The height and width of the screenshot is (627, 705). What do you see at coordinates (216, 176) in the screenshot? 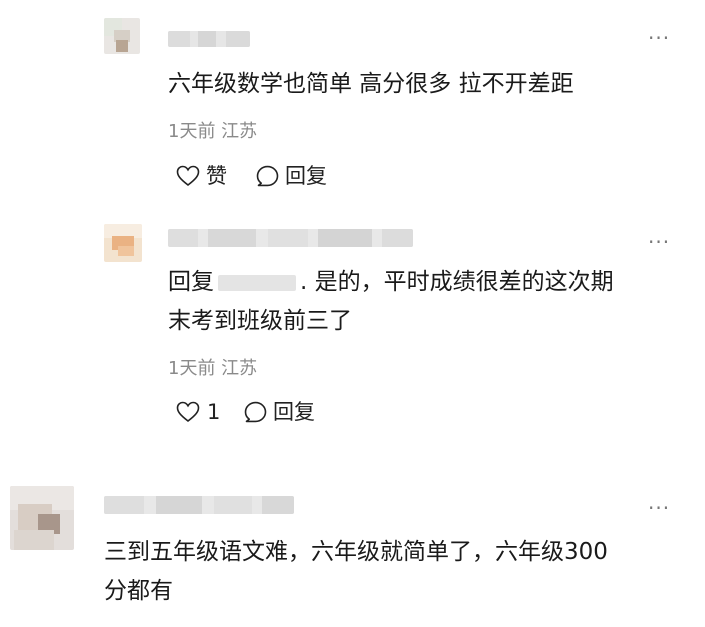
I see `like-label: 赞` at bounding box center [216, 176].